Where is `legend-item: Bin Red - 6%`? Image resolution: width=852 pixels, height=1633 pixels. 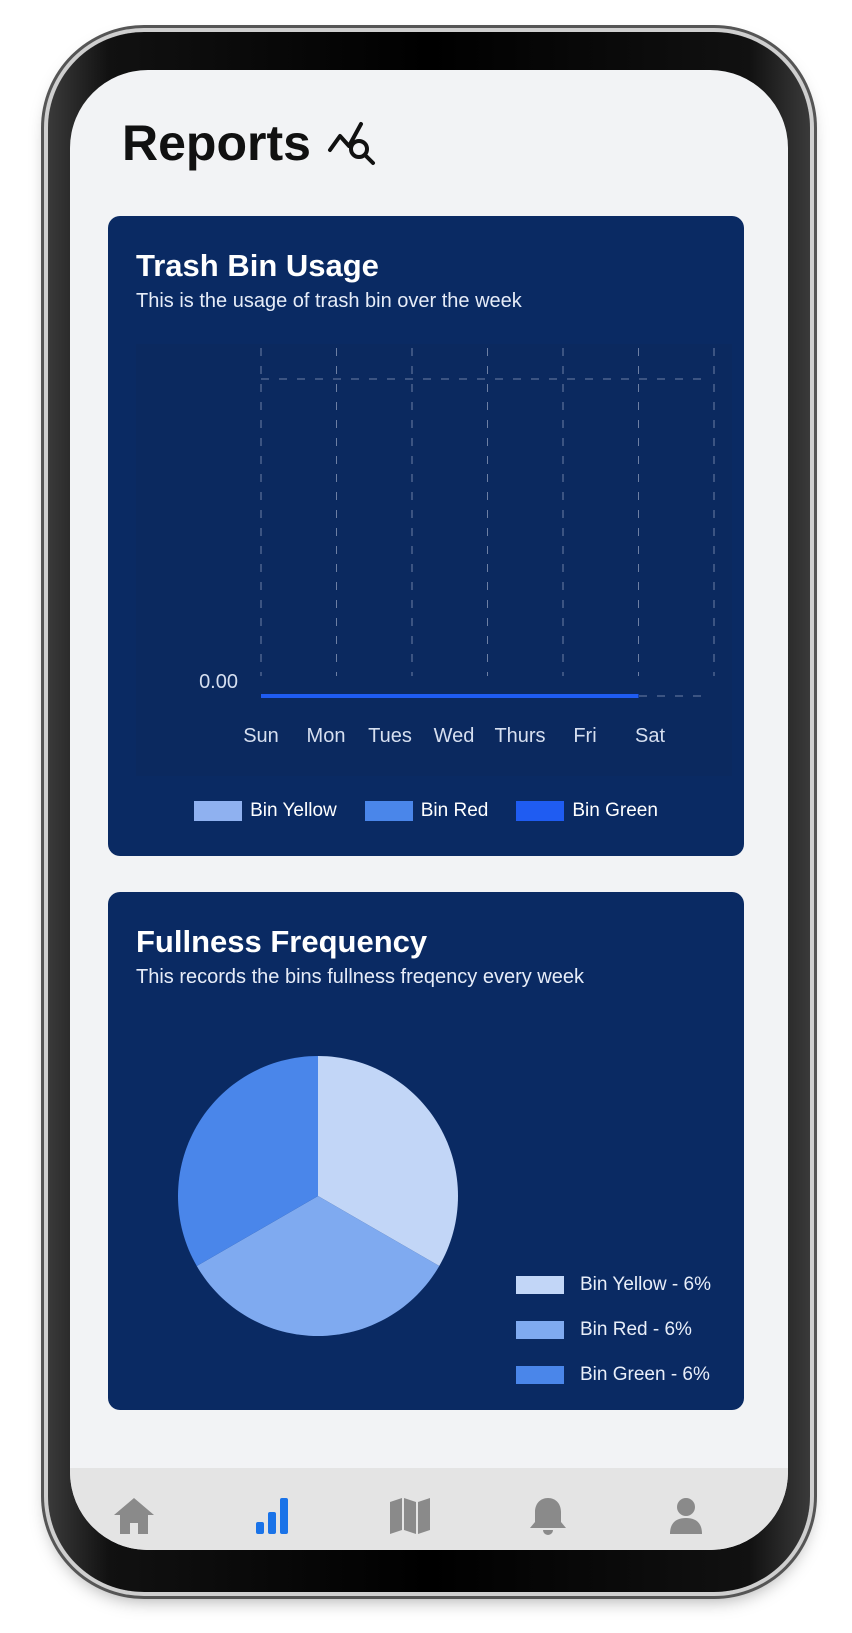
legend-item: Bin Red - 6% is located at coordinates (613, 1329).